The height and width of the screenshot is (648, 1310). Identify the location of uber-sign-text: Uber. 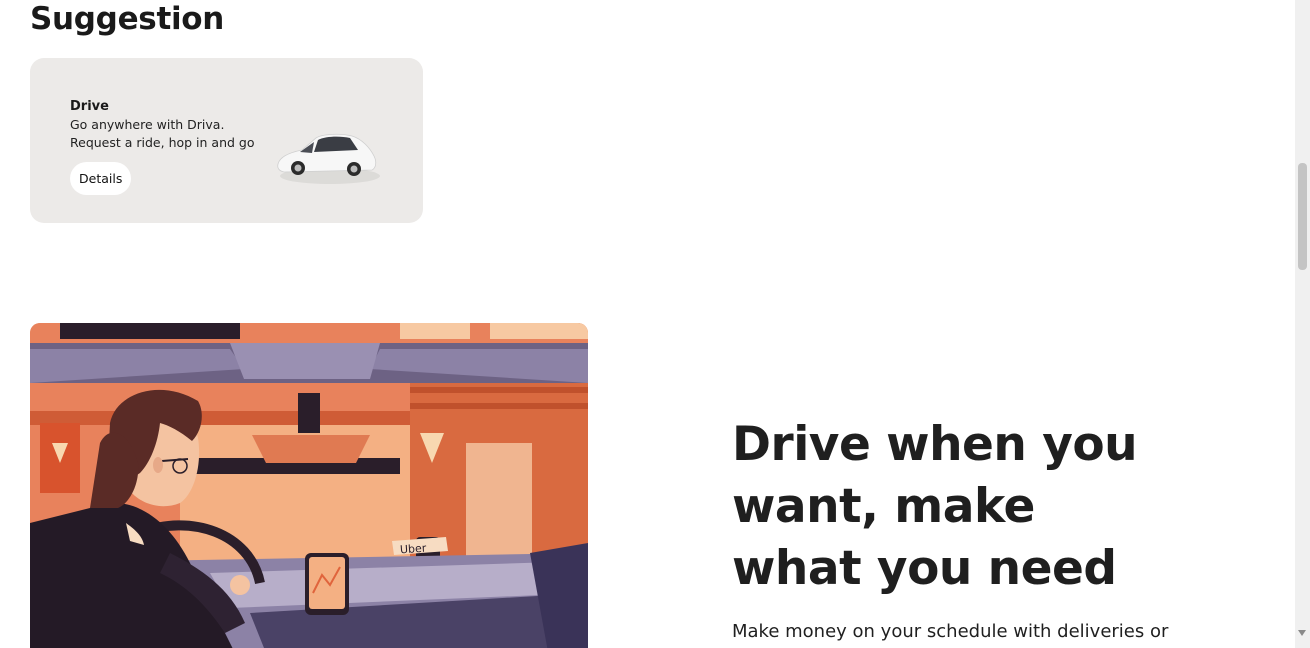
(414, 549).